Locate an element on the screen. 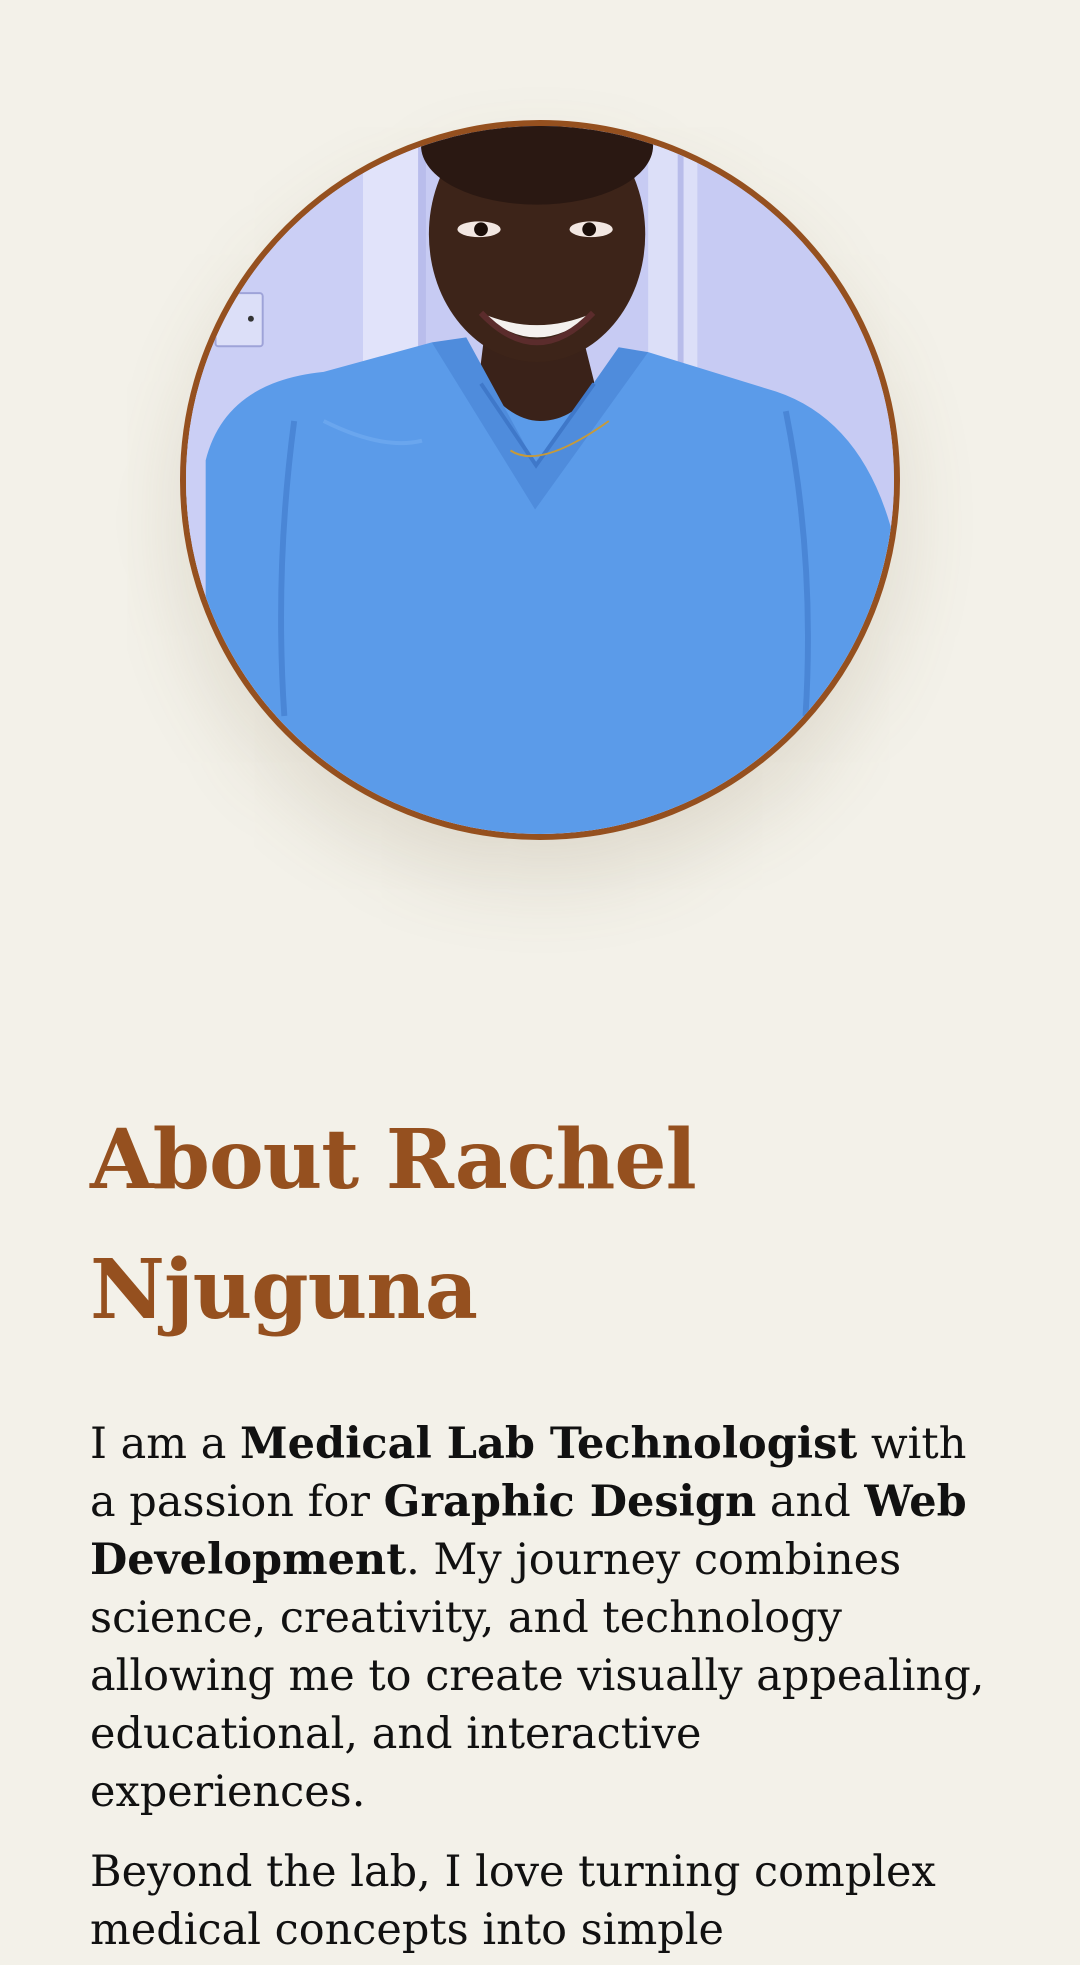 The height and width of the screenshot is (1965, 1080). intro-bold-medical-lab: Medical Lab Technologist is located at coordinates (549, 1444).